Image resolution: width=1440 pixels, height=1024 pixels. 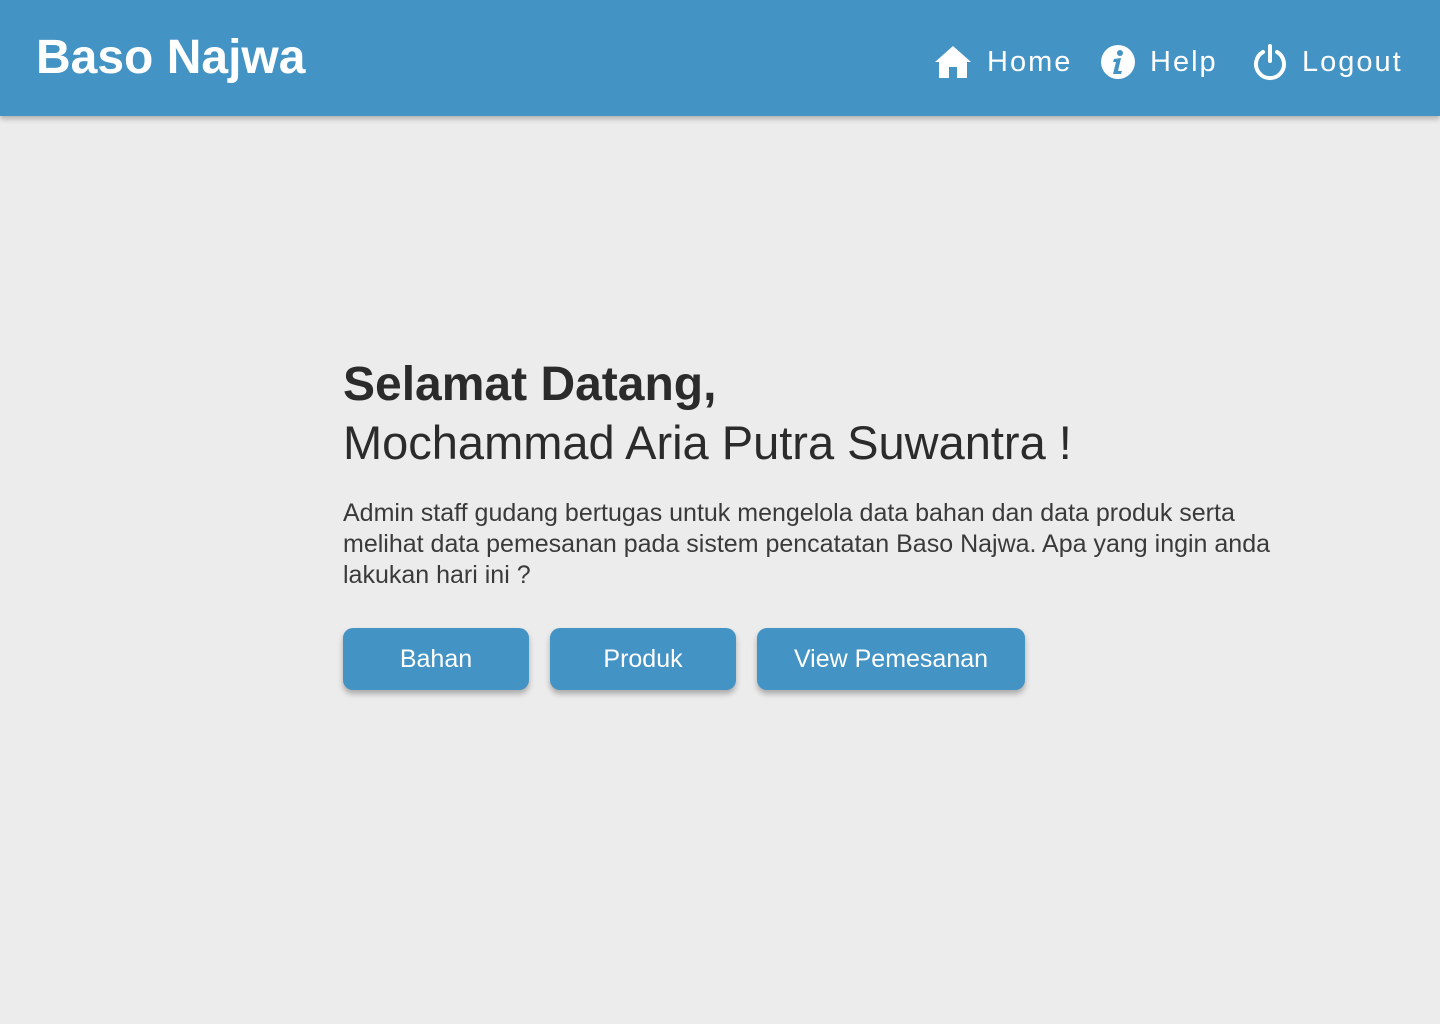 I want to click on nav-logout-link: Logout, so click(x=1327, y=62).